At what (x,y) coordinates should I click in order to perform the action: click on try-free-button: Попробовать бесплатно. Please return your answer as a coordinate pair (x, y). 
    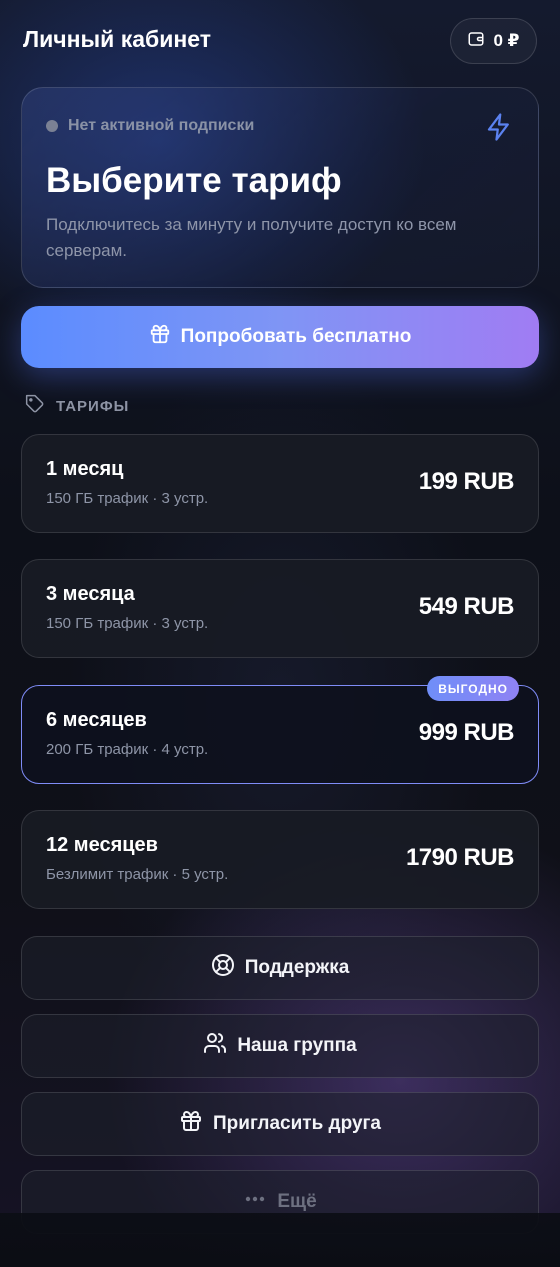
    Looking at the image, I should click on (280, 337).